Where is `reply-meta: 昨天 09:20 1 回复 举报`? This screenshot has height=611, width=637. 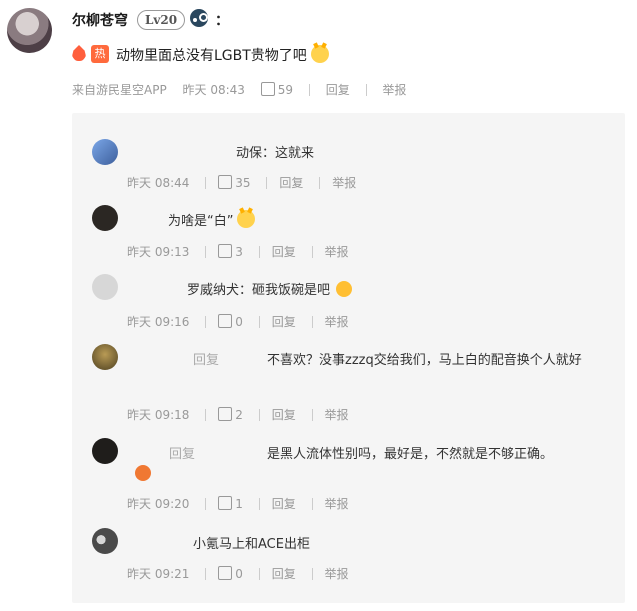
reply-meta: 昨天 09:20 1 回复 举报 is located at coordinates (238, 503).